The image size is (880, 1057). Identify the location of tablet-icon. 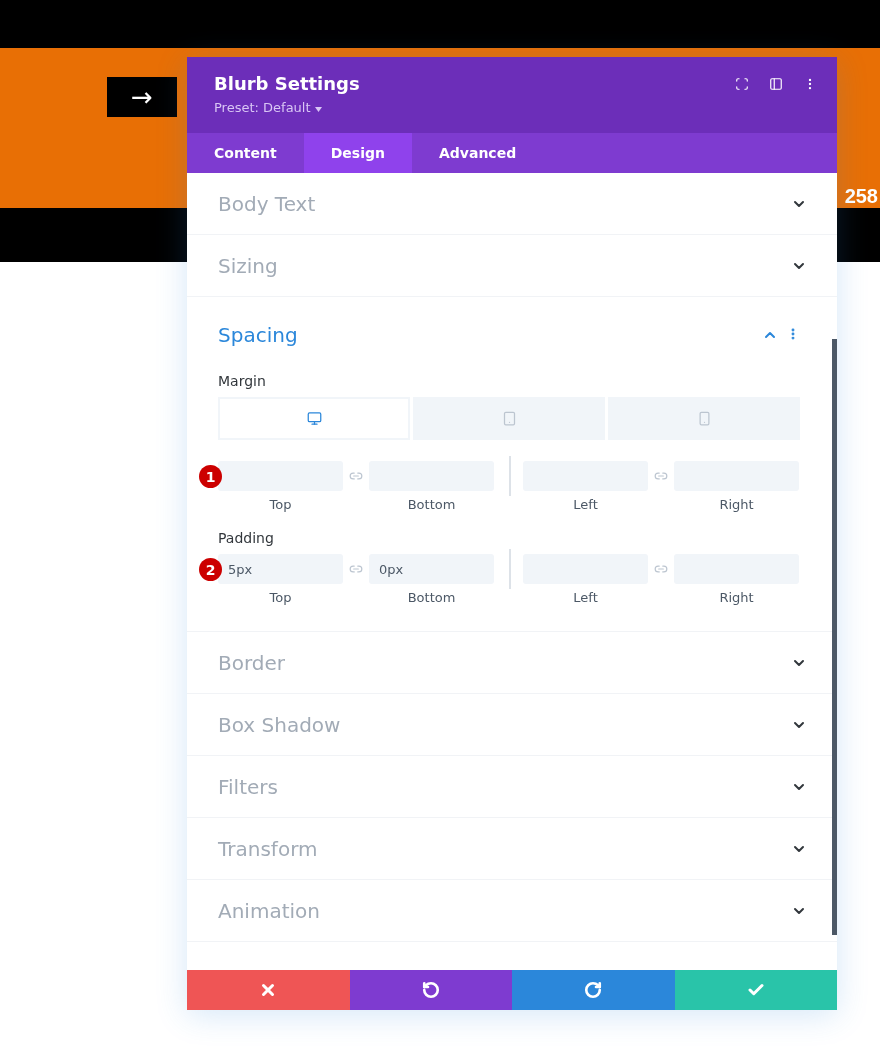
(509, 418).